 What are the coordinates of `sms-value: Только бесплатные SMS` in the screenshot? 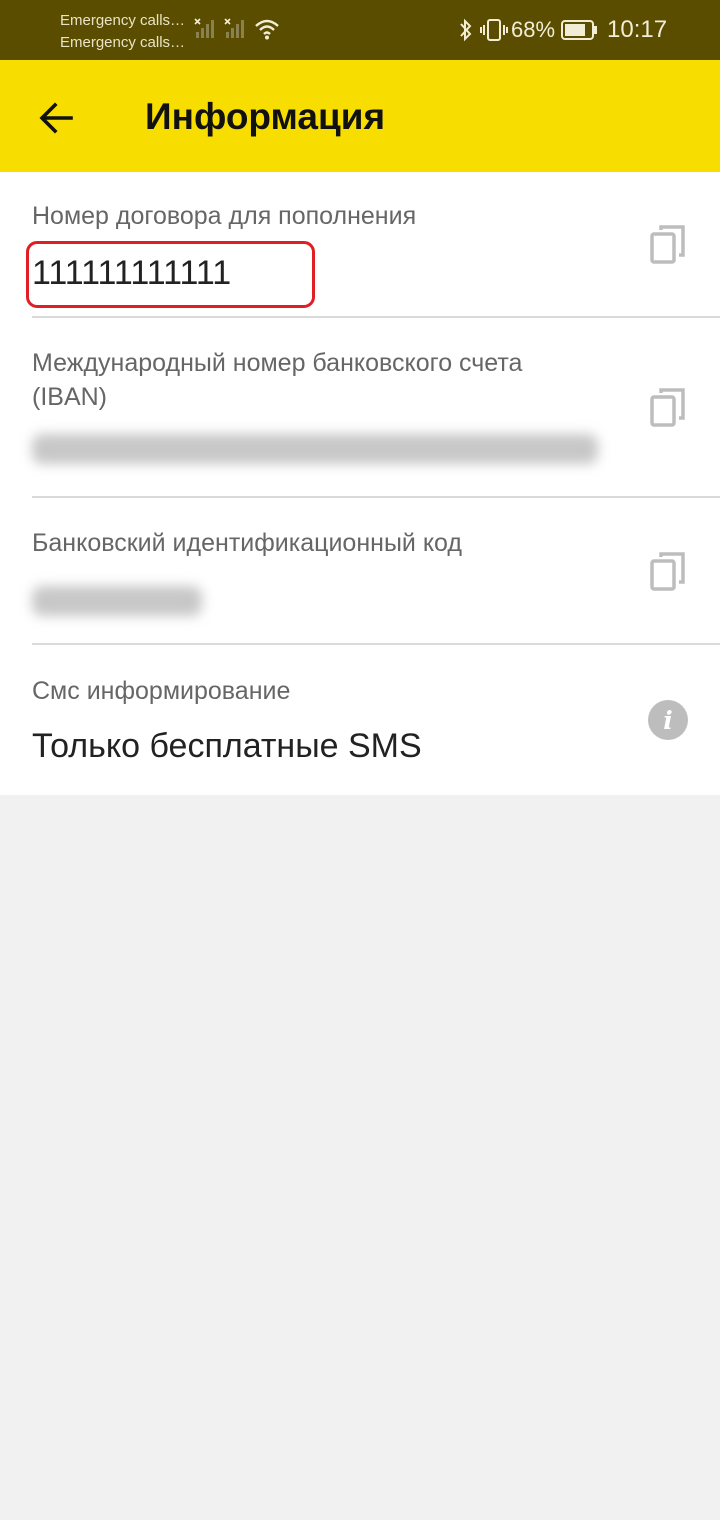 It's located at (227, 746).